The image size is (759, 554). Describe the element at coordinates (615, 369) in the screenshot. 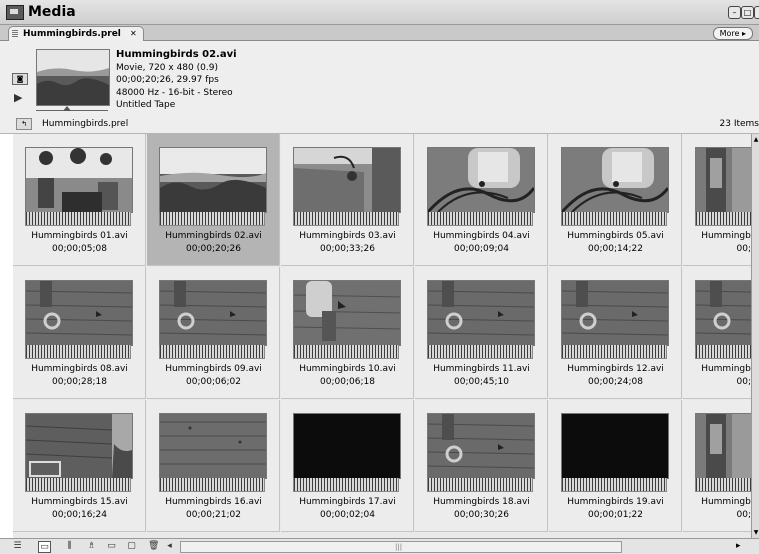

I see `clip-name: Hummingbirds 12.avi` at that location.